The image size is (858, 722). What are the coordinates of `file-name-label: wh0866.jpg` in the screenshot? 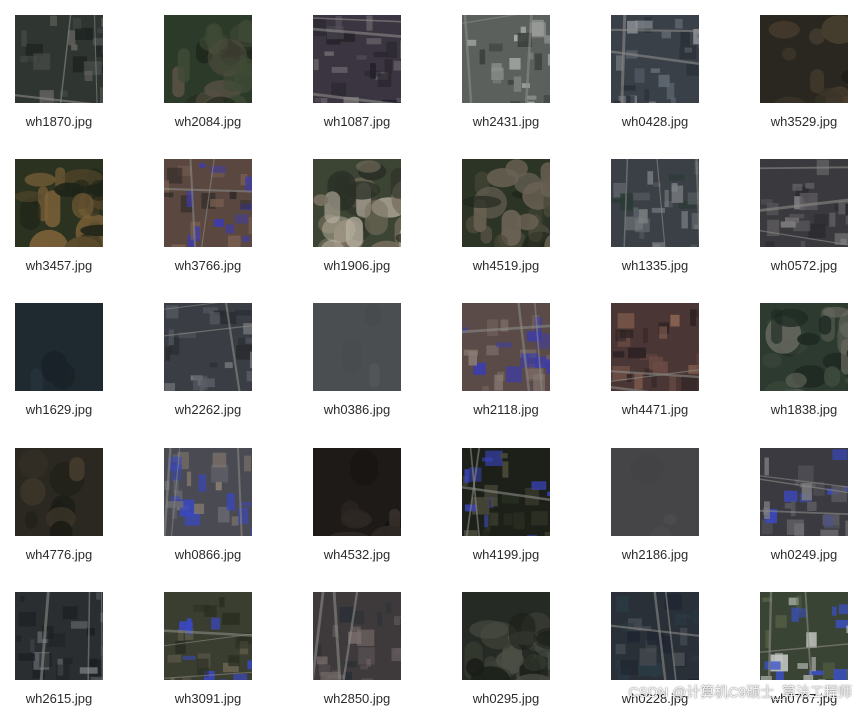 It's located at (208, 554).